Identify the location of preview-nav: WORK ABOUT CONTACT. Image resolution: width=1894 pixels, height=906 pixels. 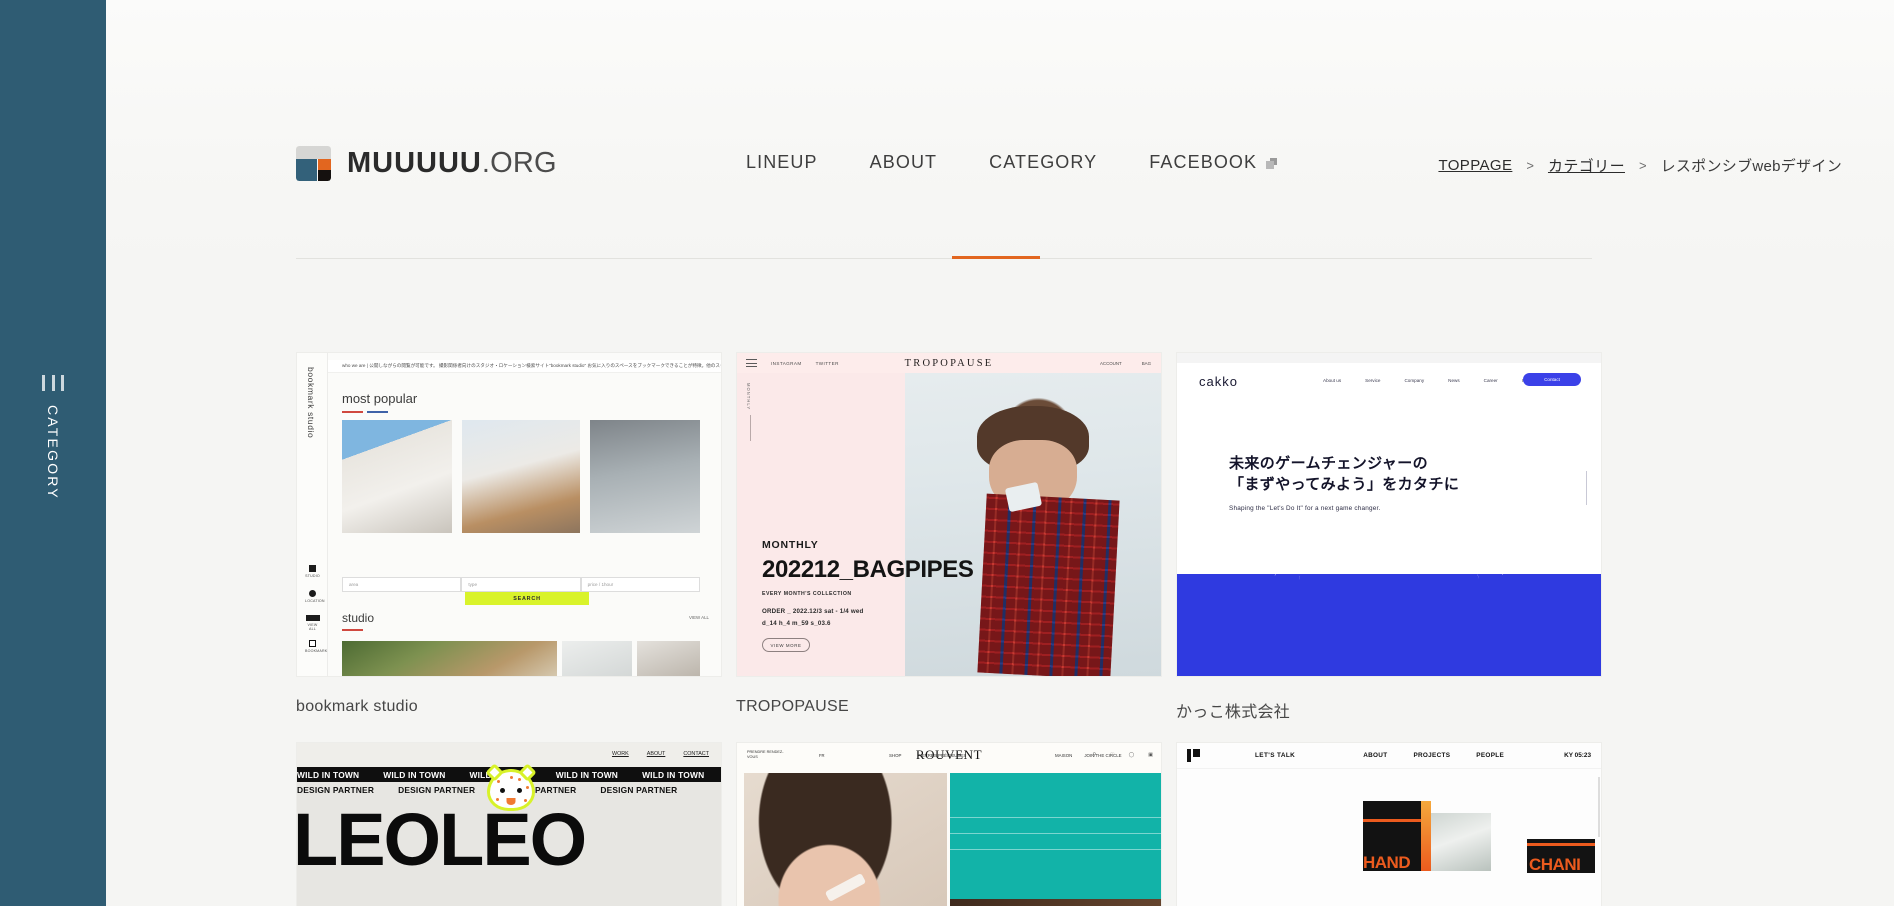
(660, 754).